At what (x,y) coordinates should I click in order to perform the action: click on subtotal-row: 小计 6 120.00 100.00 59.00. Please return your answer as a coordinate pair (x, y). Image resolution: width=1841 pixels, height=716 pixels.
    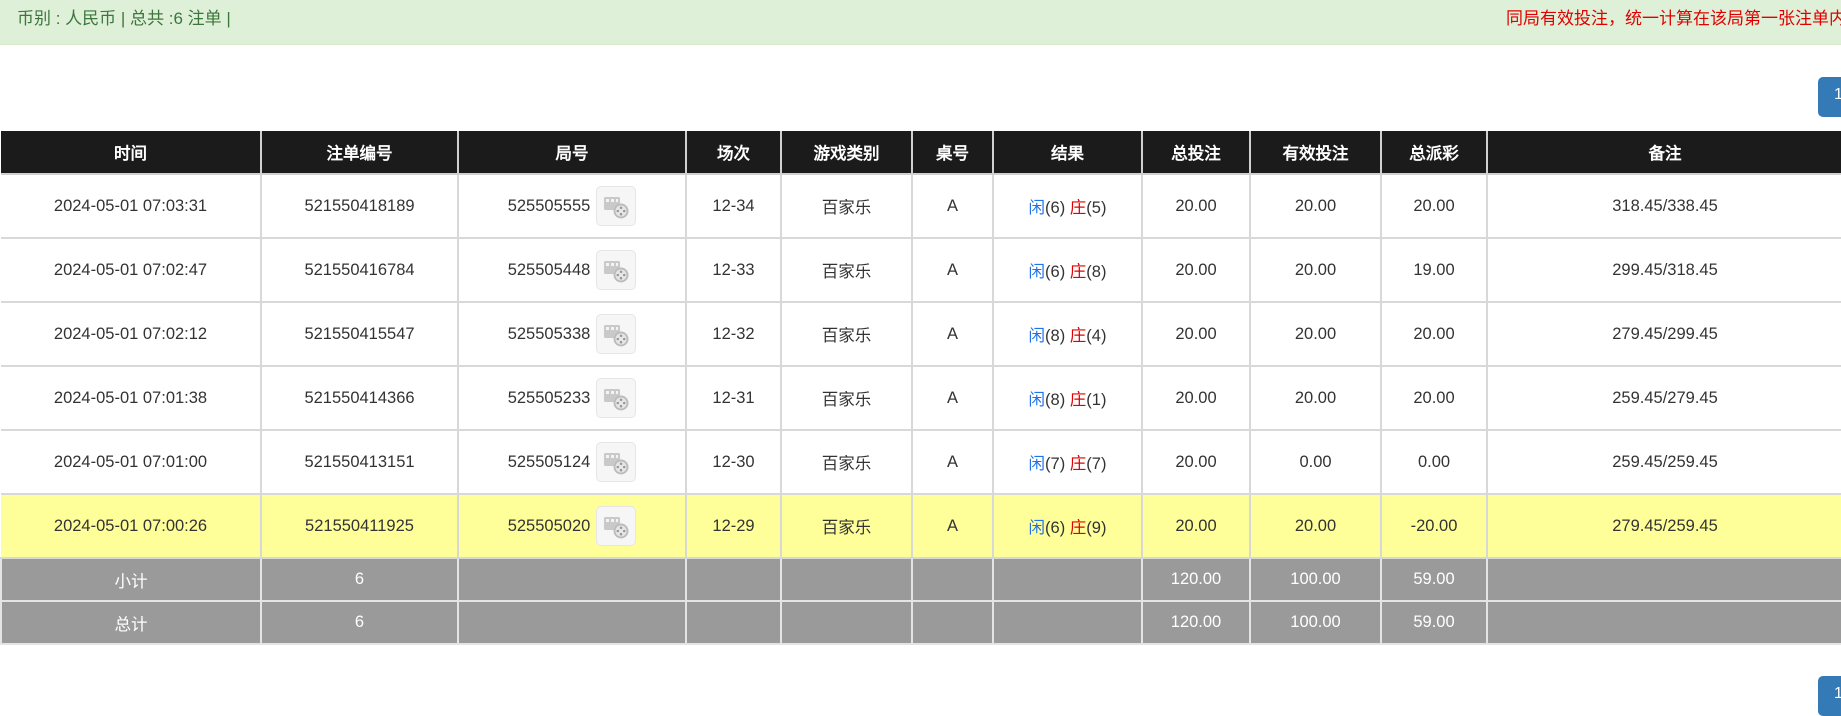
    Looking at the image, I should click on (920, 580).